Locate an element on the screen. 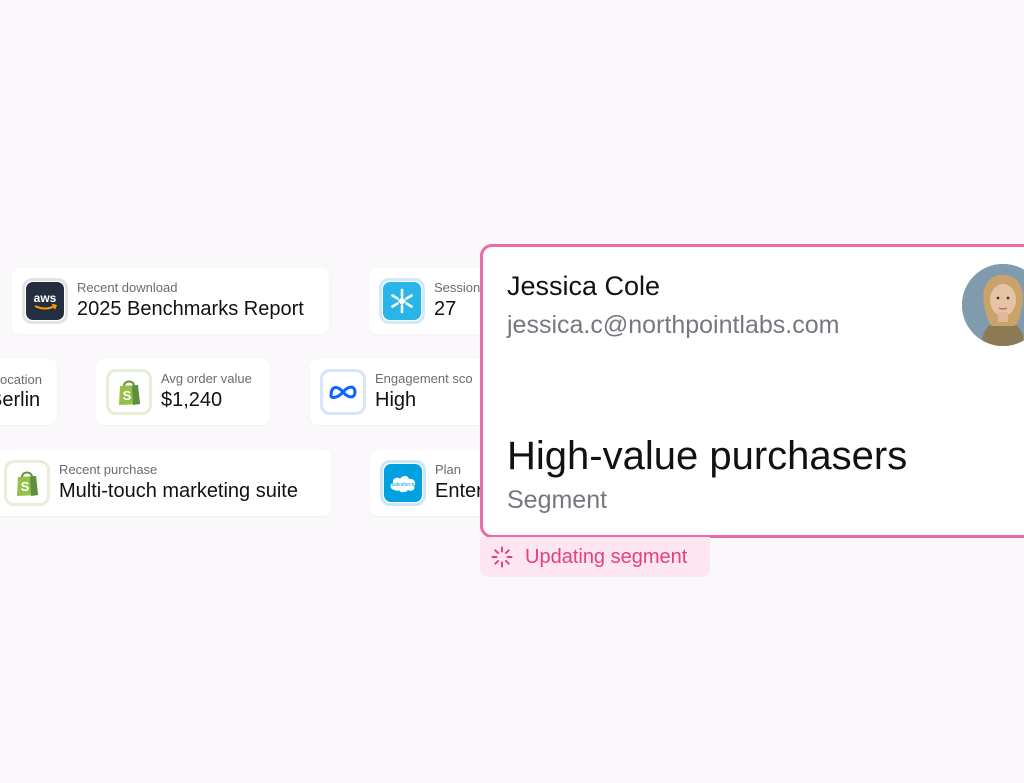 This screenshot has width=1024, height=783. attribute-card-engagement-score: Engagement sco High is located at coordinates (405, 392).